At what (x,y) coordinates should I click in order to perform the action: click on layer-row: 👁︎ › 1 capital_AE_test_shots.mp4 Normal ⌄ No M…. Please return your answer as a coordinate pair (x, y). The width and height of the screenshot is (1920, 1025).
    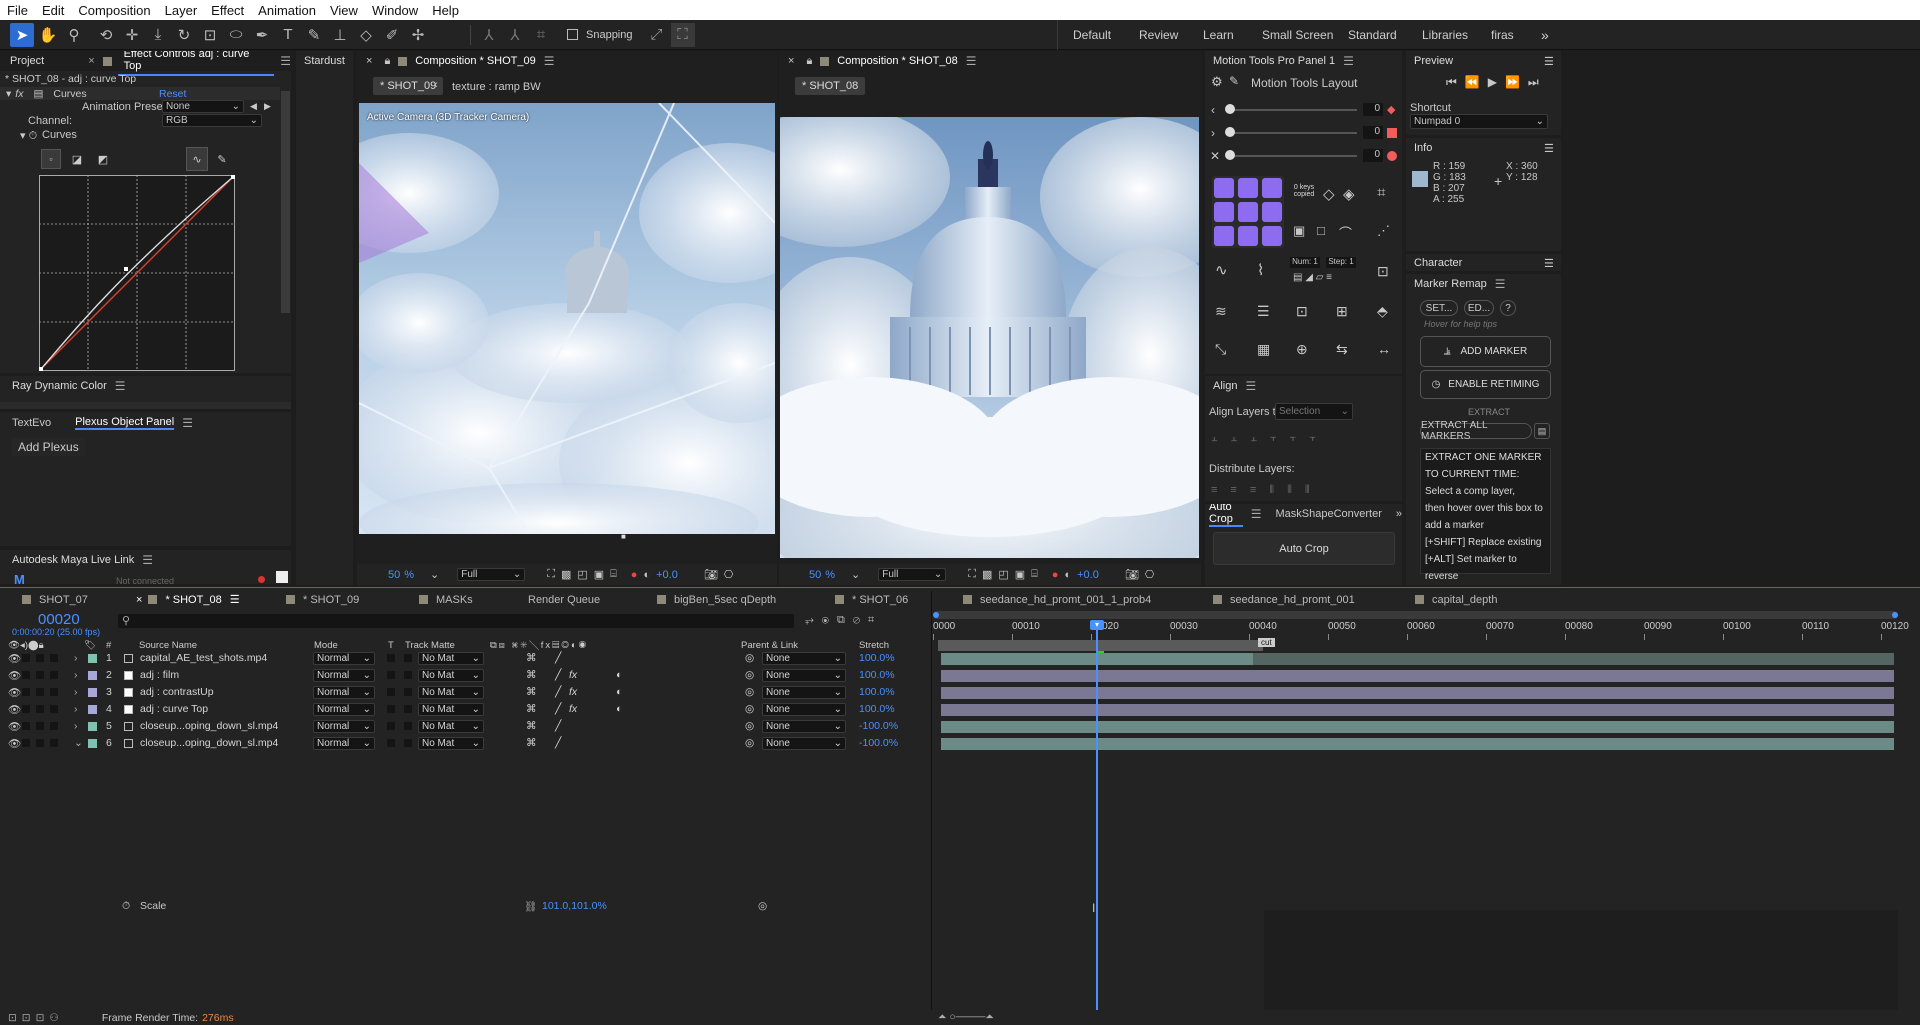
    Looking at the image, I should click on (465, 658).